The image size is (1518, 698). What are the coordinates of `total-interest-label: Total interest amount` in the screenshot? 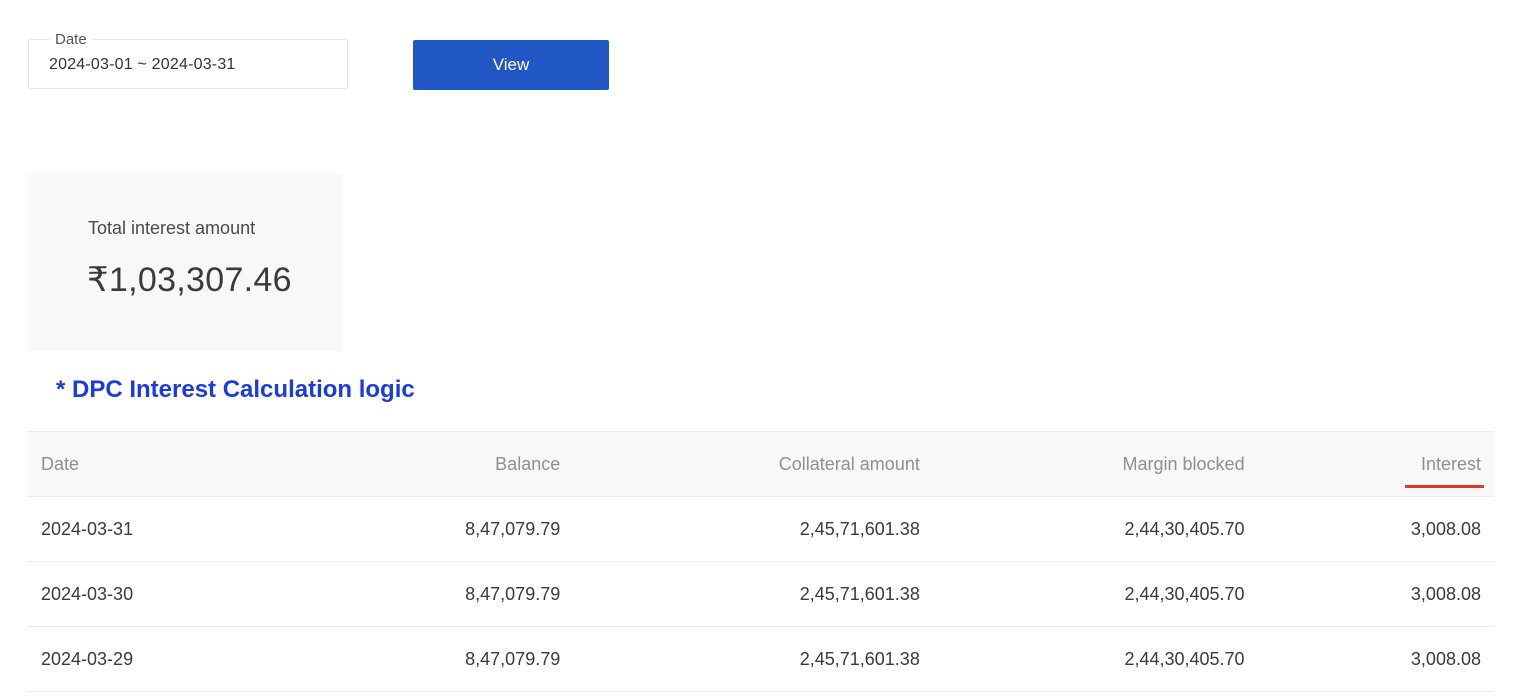 It's located at (172, 228).